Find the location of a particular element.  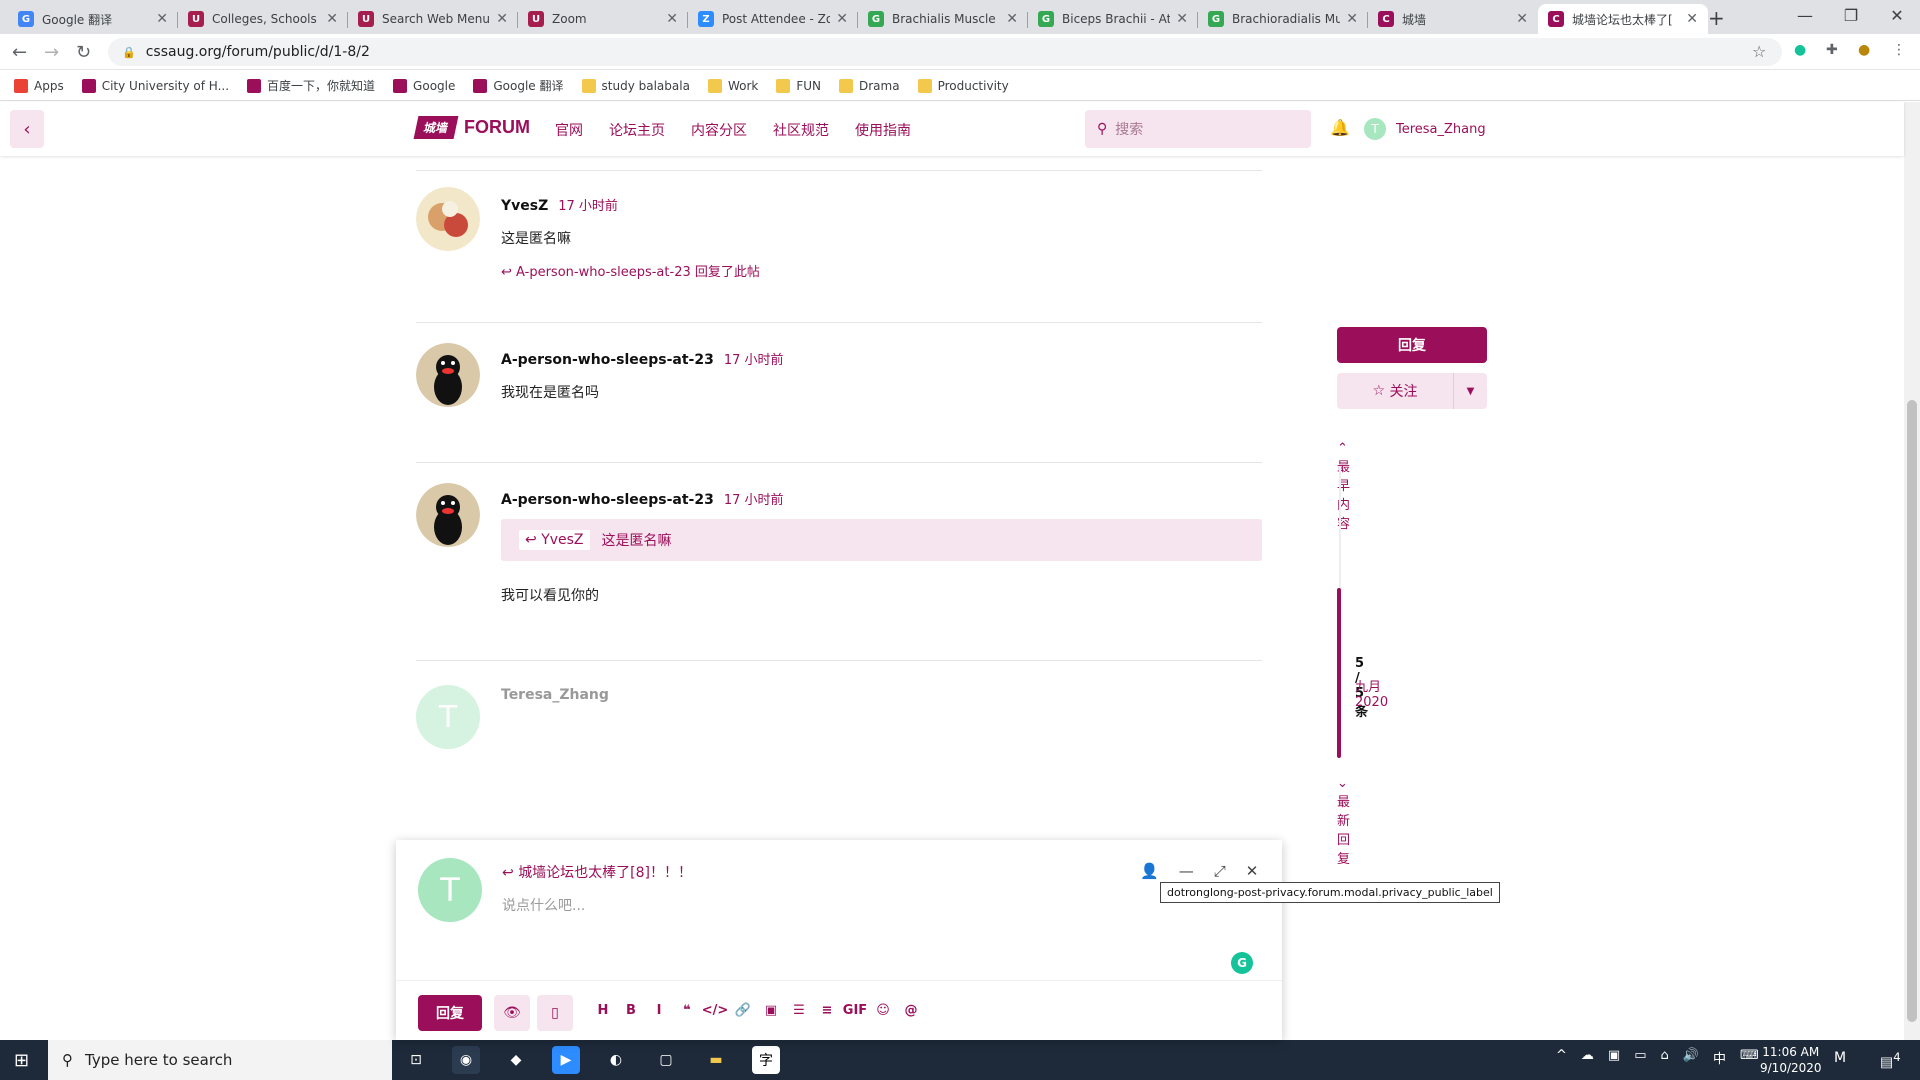

quoted-post: ↩ YvesZ 这是匿名嘛 is located at coordinates (881, 540).